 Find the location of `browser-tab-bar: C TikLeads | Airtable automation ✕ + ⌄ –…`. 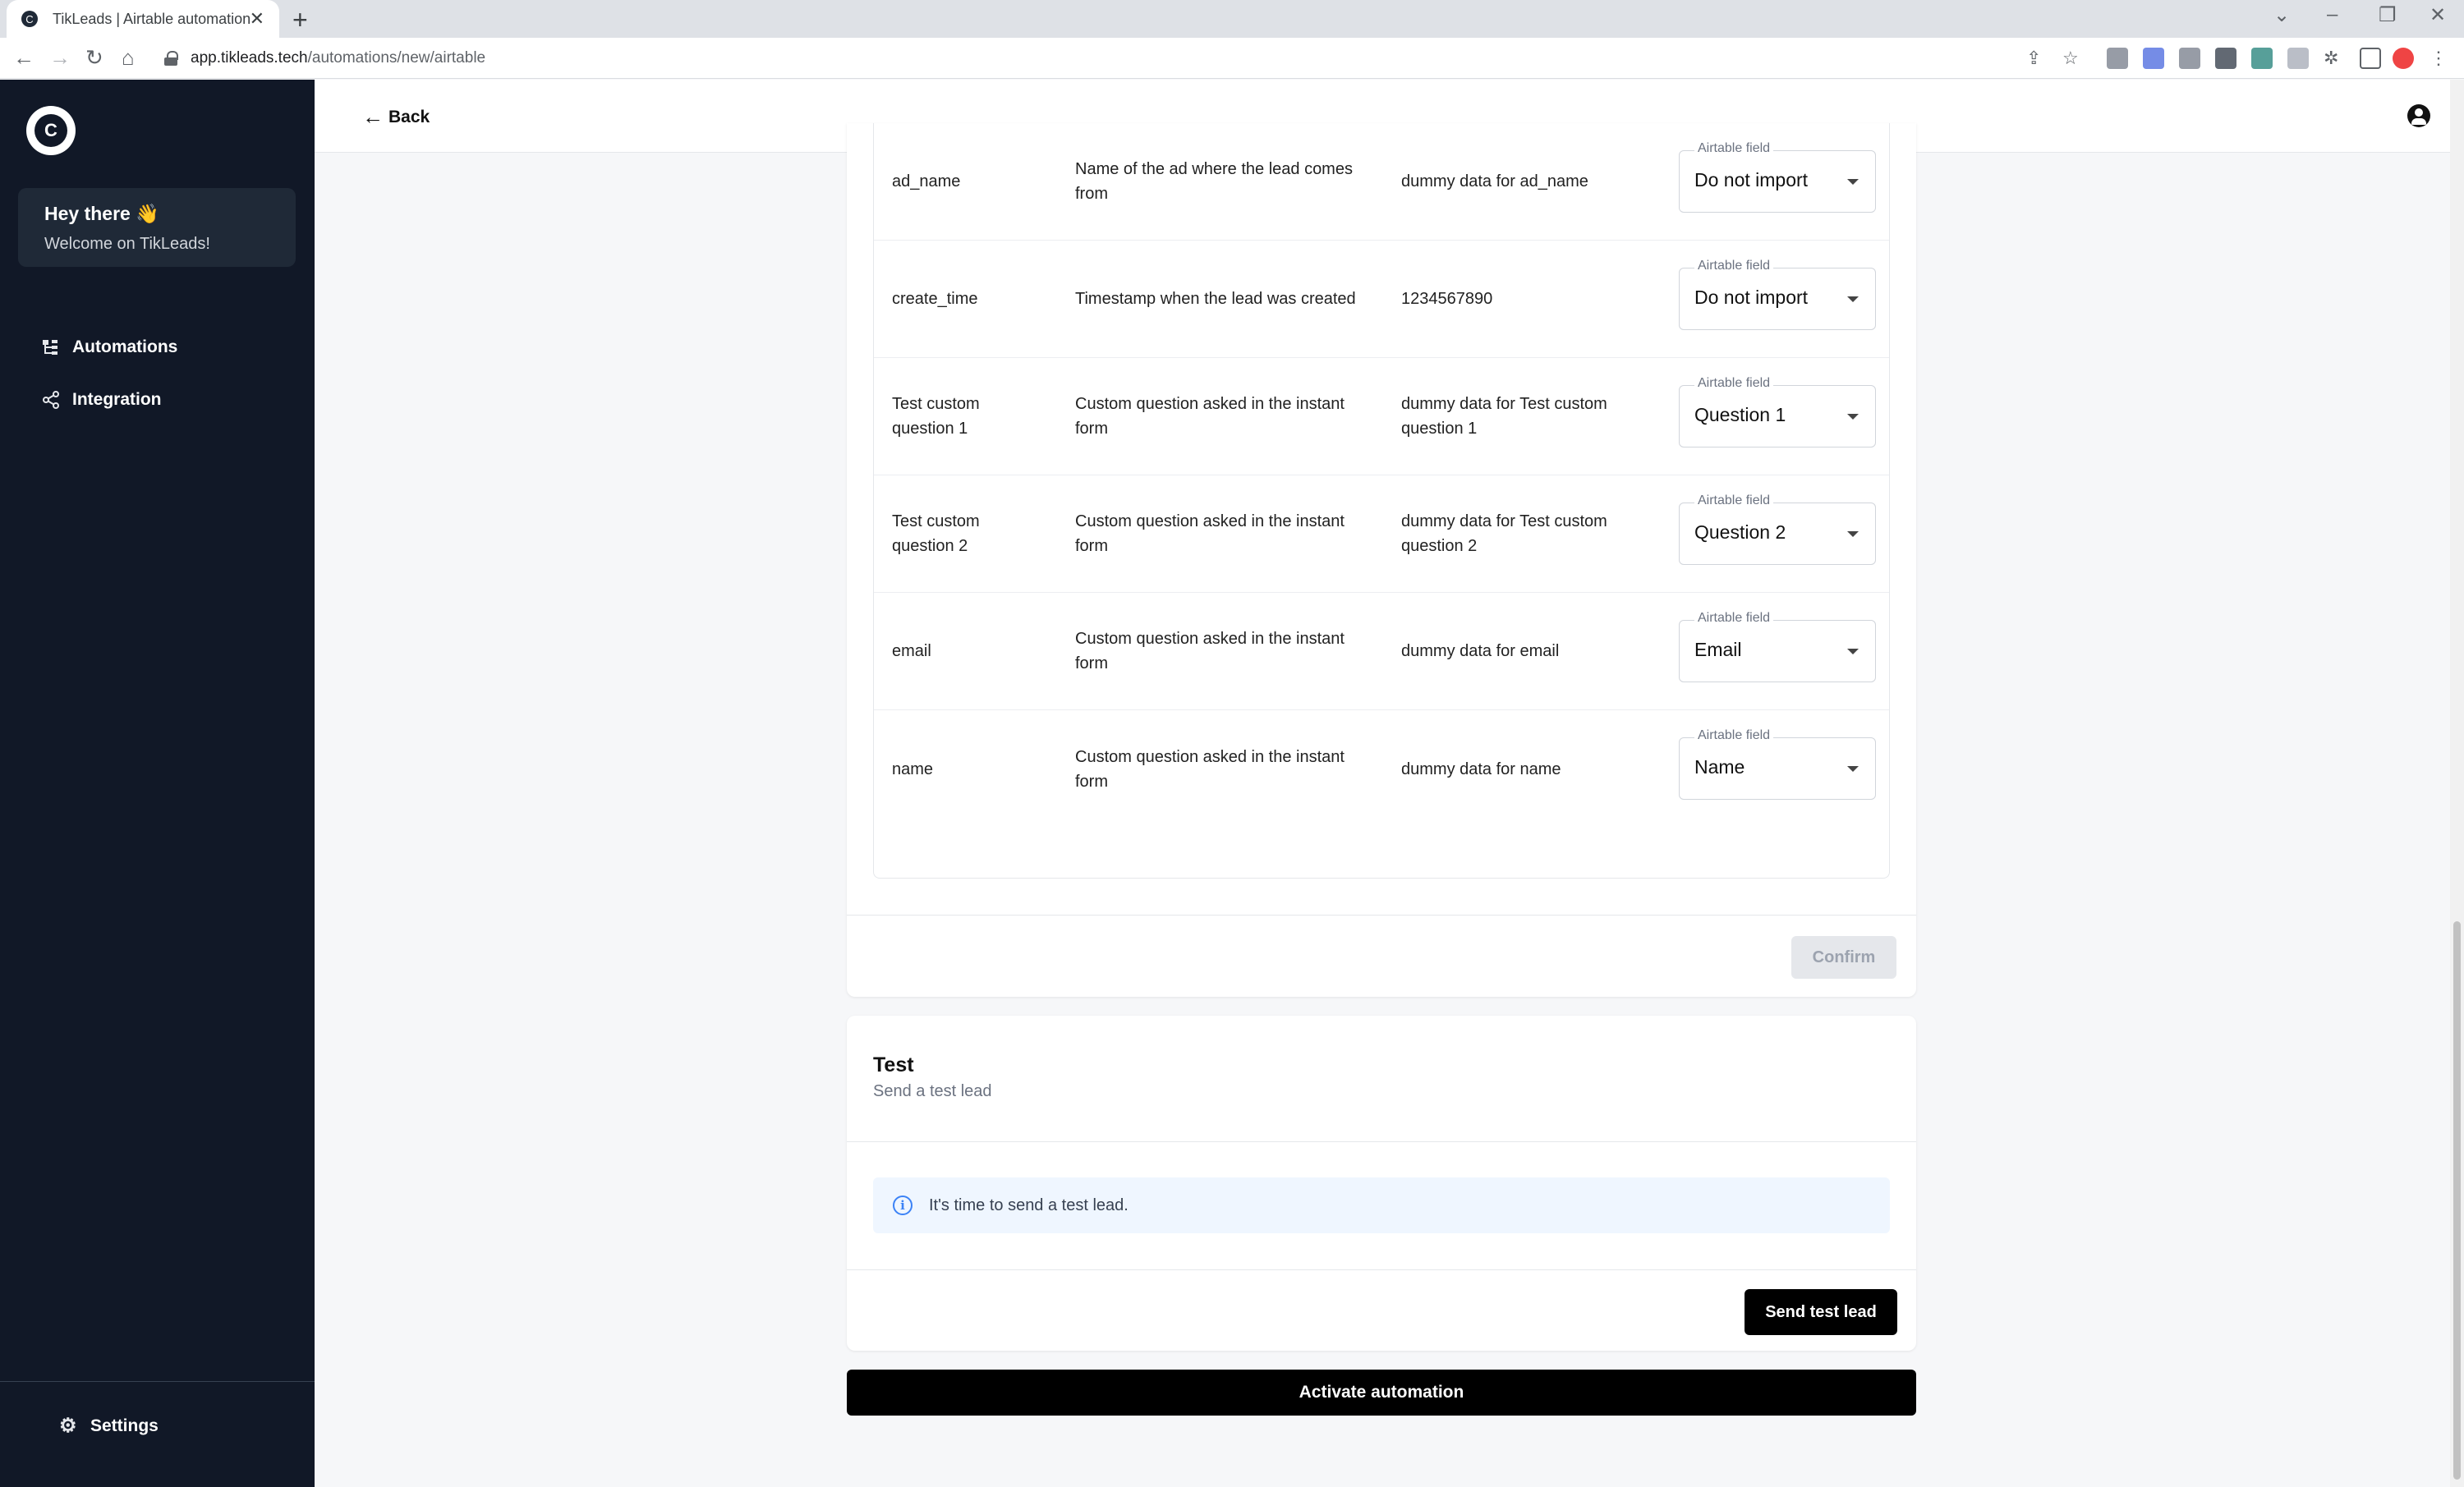

browser-tab-bar: C TikLeads | Airtable automation ✕ + ⌄ –… is located at coordinates (1232, 19).